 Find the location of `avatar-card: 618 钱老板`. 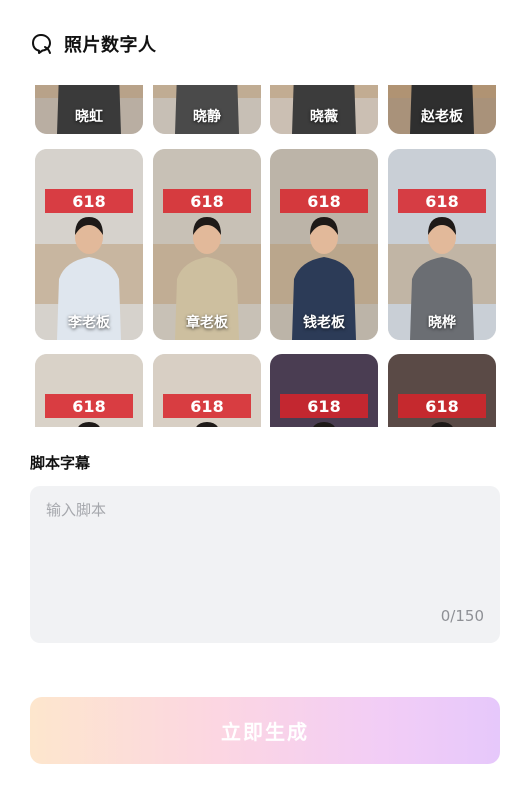

avatar-card: 618 钱老板 is located at coordinates (324, 244).